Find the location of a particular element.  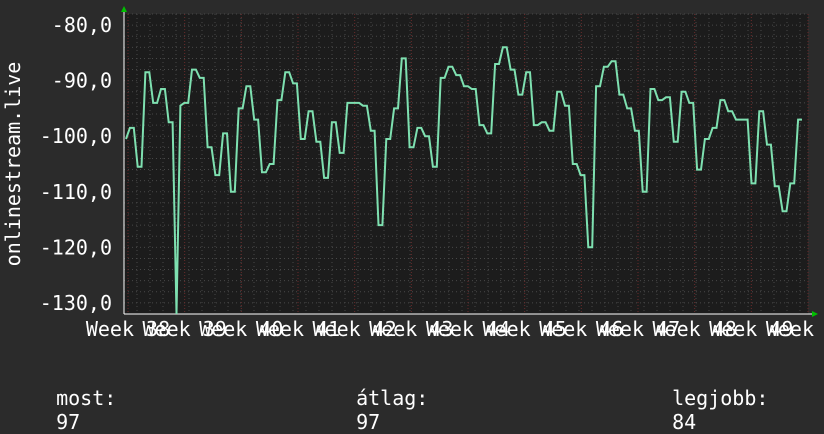

legend-best-value: 84 is located at coordinates (684, 422).